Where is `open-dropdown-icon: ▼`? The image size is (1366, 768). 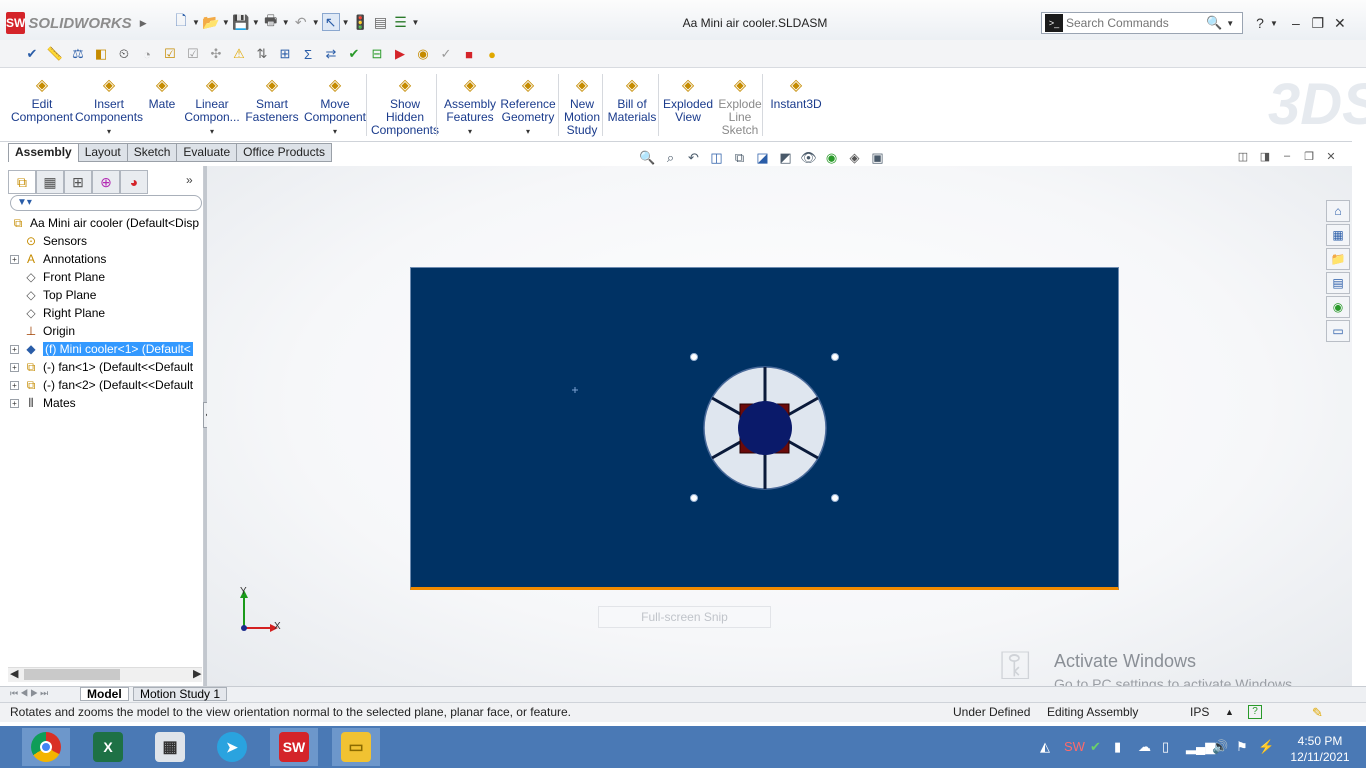
open-dropdown-icon: ▼ is located at coordinates (226, 22).